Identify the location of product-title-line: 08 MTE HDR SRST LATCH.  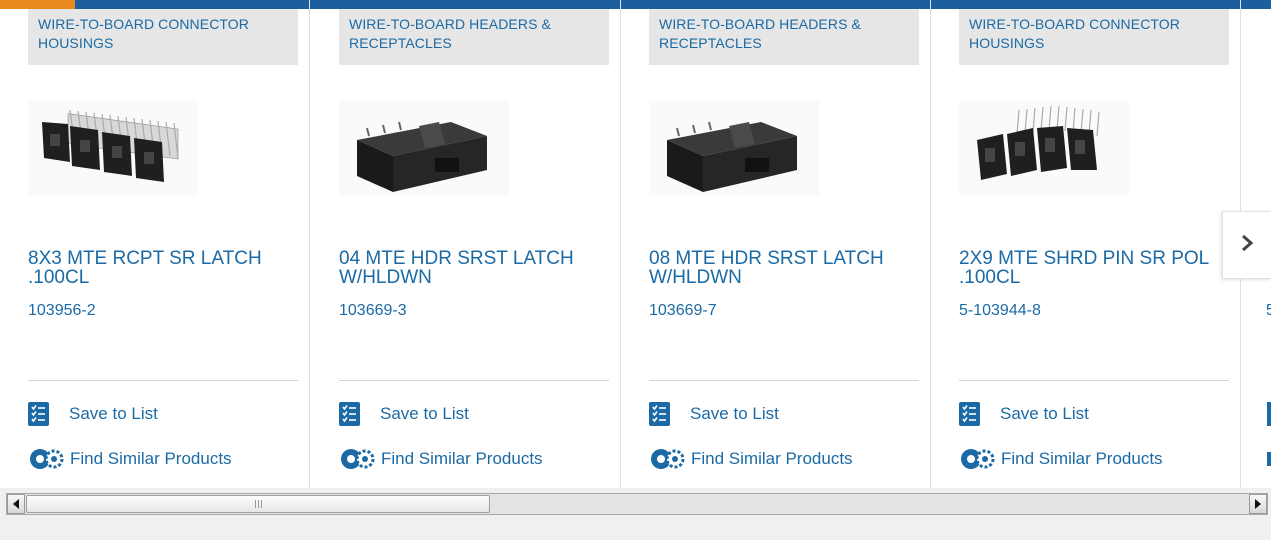
(766, 259).